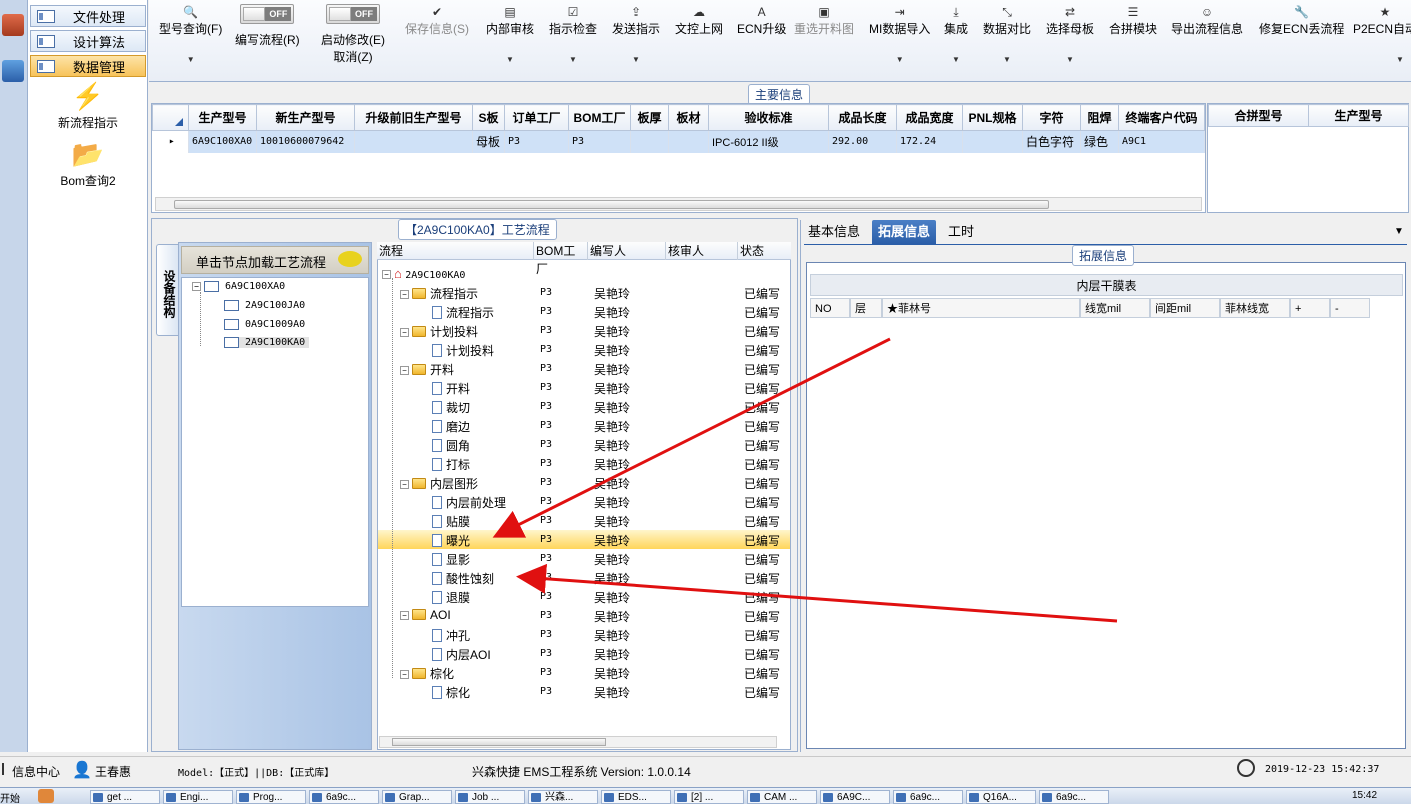 The image size is (1411, 804). What do you see at coordinates (599, 117) in the screenshot?
I see `col-header: BOM工厂` at bounding box center [599, 117].